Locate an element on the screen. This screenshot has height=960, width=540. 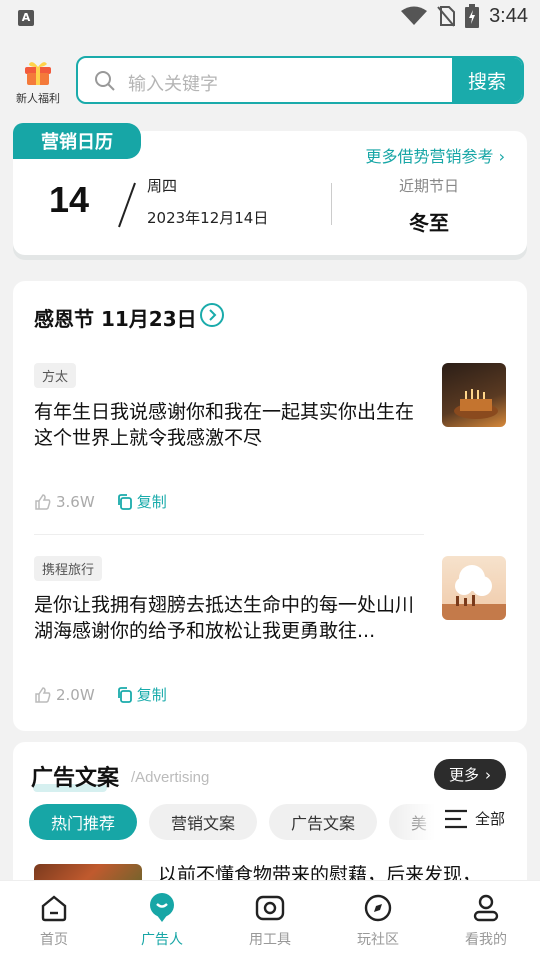
more-button: 更多 › is located at coordinates (470, 774).